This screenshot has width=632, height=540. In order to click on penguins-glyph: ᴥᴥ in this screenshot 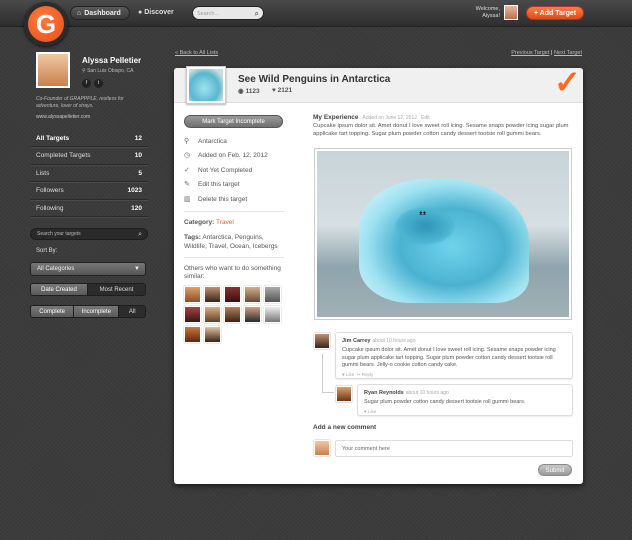, I will do `click(423, 214)`.